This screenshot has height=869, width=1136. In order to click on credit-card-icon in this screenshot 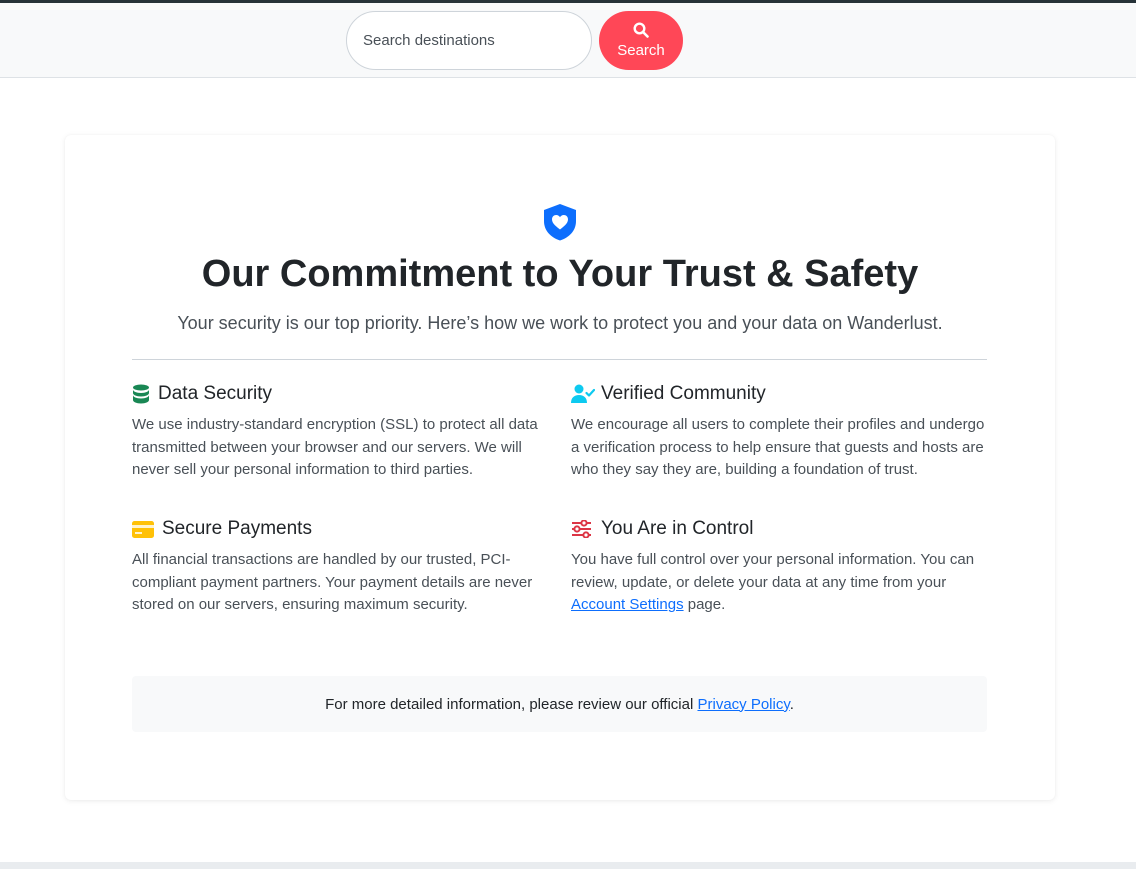, I will do `click(145, 529)`.